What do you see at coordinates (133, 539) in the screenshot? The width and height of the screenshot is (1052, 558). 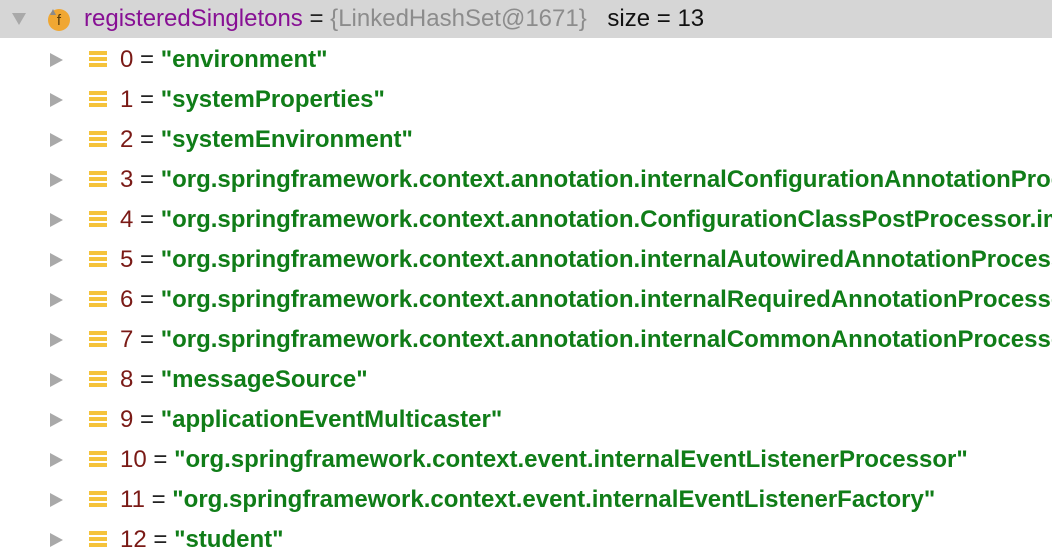 I see `item-index: 12` at bounding box center [133, 539].